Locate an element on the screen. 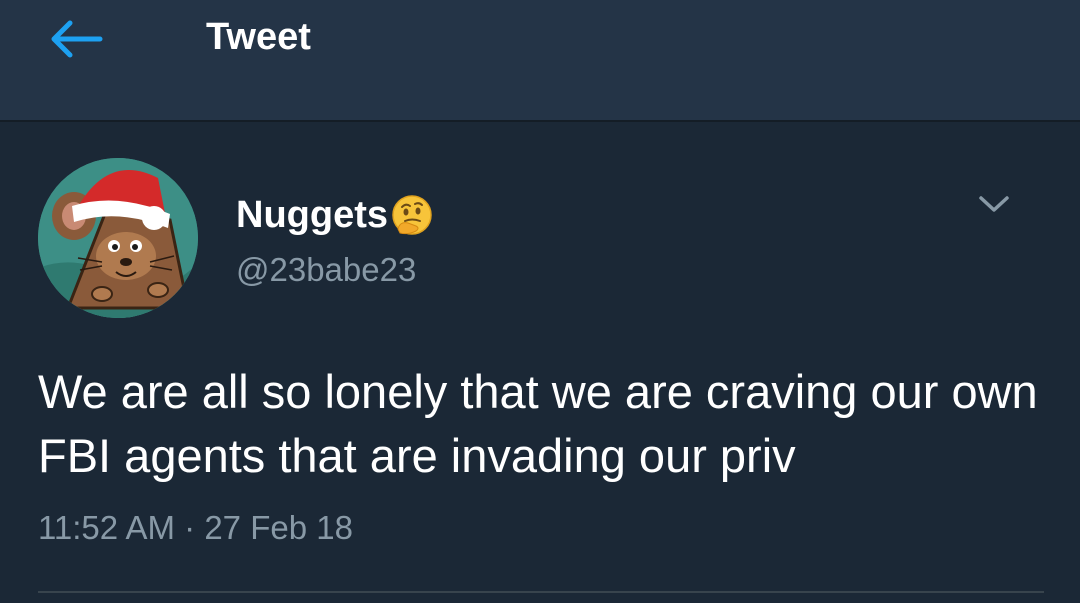  arrow-left-icon is located at coordinates (77, 39).